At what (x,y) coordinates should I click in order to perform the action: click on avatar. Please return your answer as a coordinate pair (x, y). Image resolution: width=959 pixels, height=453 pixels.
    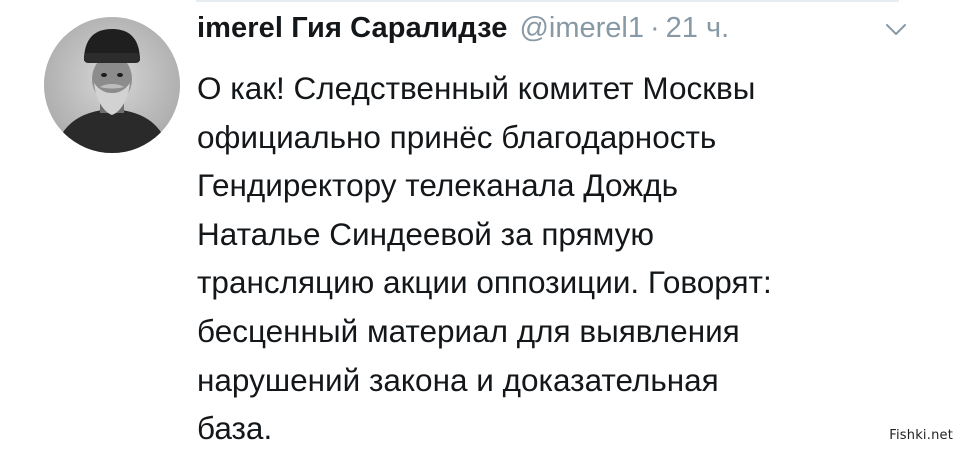
    Looking at the image, I should click on (112, 85).